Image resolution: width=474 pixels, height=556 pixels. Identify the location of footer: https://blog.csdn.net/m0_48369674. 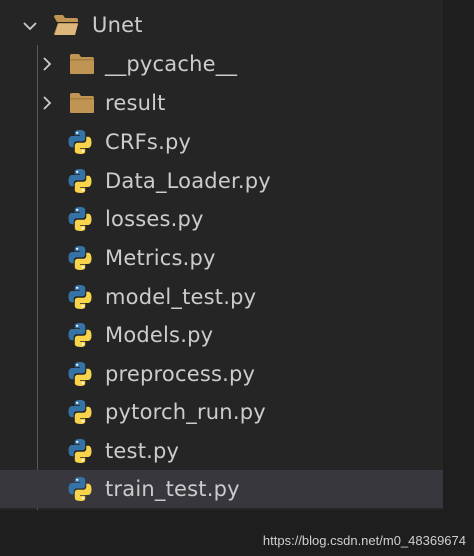
(237, 533).